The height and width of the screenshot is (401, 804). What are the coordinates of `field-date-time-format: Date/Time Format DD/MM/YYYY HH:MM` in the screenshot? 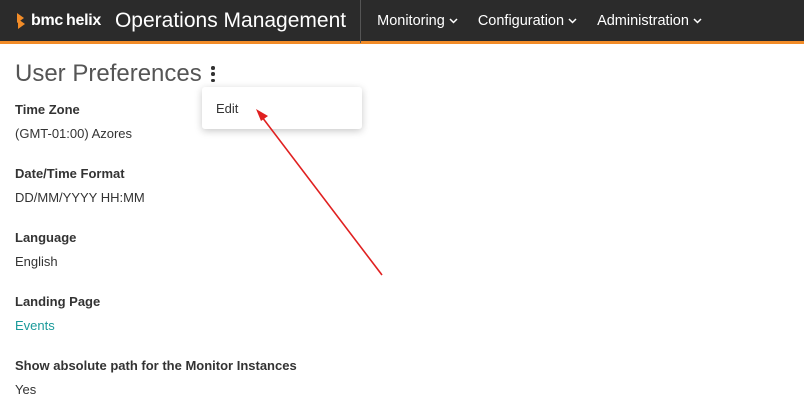 It's located at (80, 185).